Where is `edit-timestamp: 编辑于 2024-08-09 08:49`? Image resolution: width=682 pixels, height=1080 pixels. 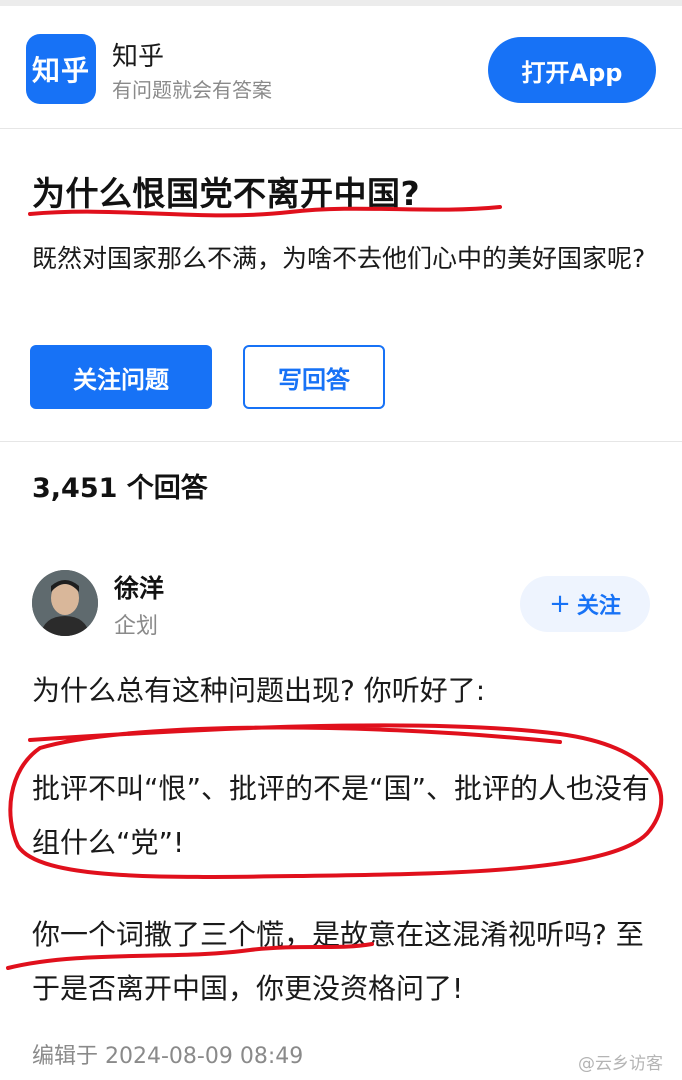
edit-timestamp: 编辑于 2024-08-09 08:49 is located at coordinates (168, 1056).